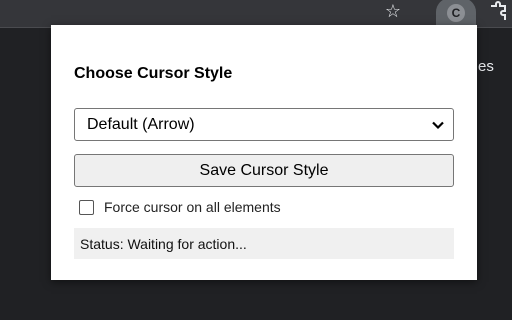  I want to click on extension-button: C, so click(456, 14).